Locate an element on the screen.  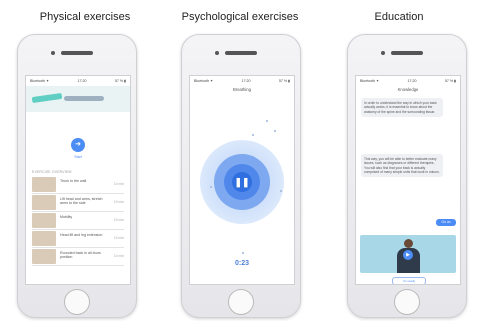
caption-education: Education is located at coordinates (399, 17).